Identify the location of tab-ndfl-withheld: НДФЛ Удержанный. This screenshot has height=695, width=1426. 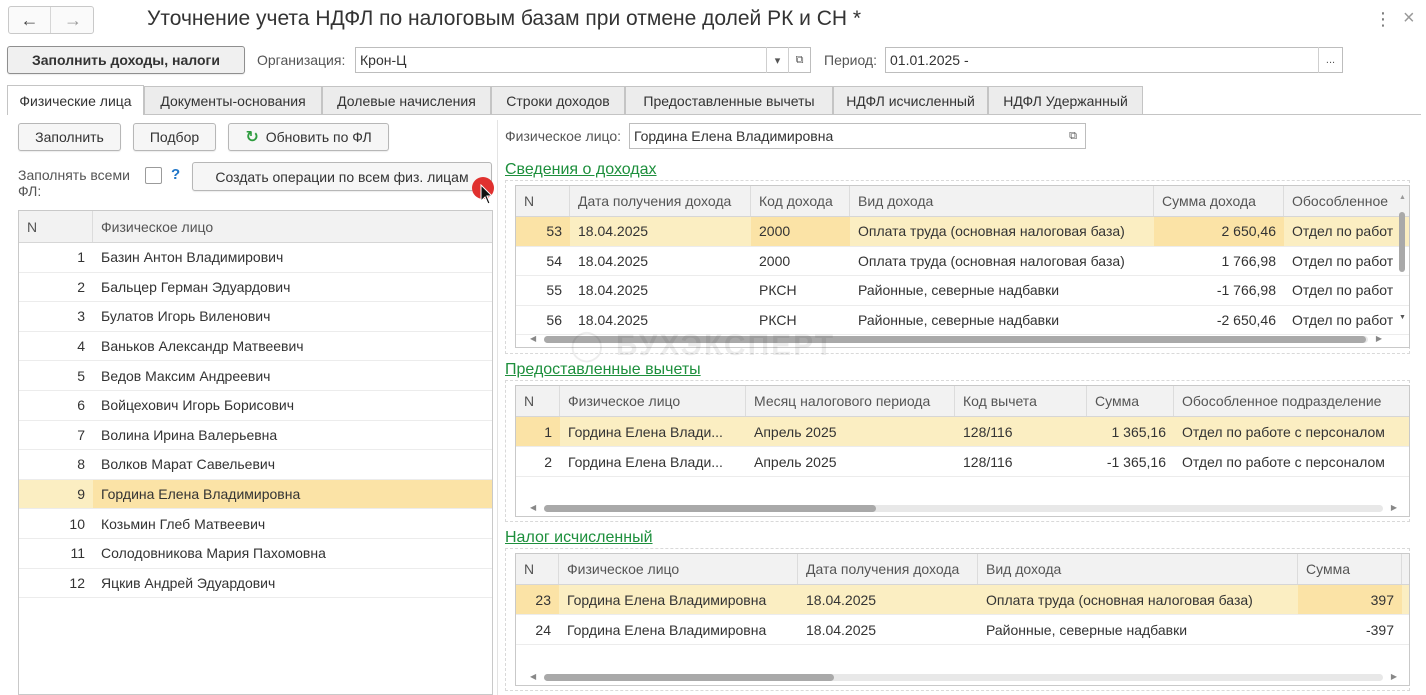
(1065, 100).